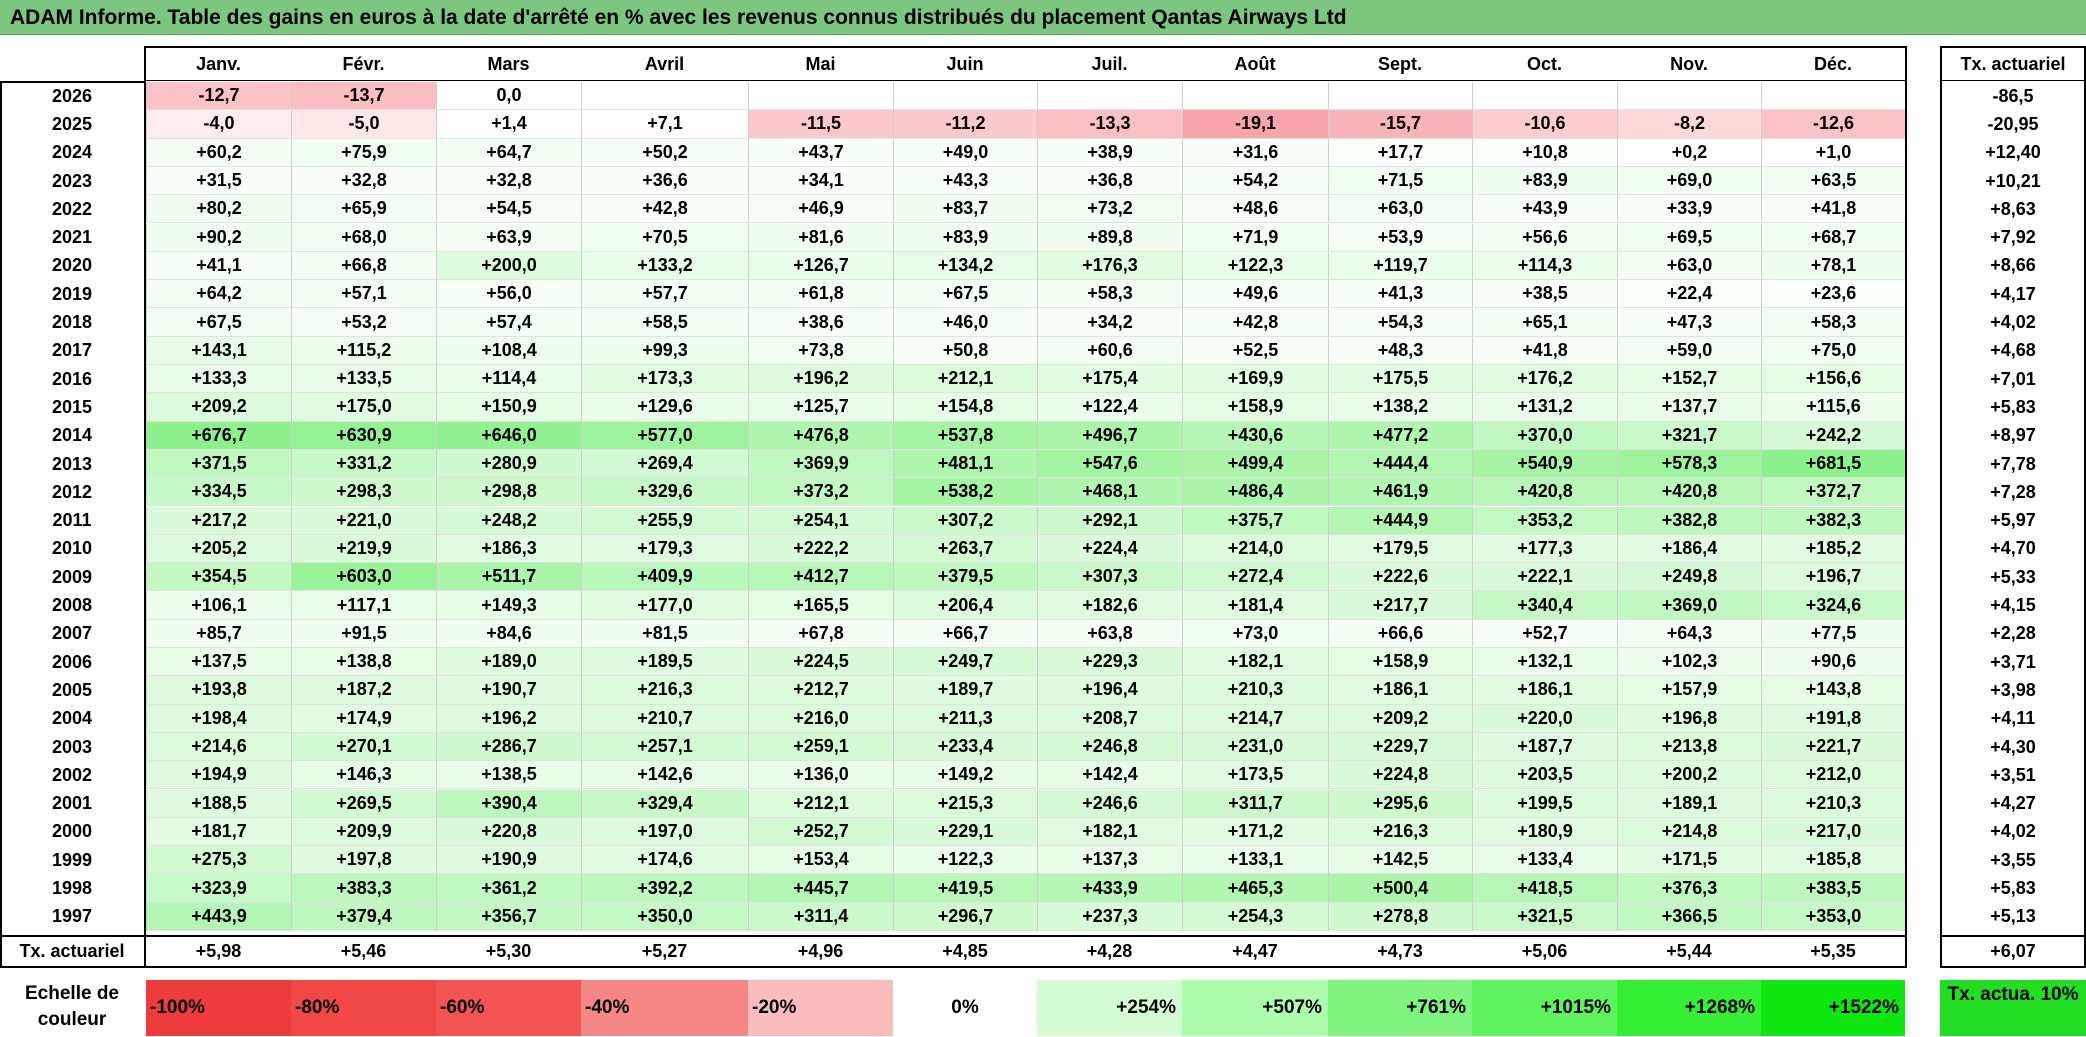 The image size is (2086, 1037). What do you see at coordinates (1833, 916) in the screenshot?
I see `value-cell: +353,0` at bounding box center [1833, 916].